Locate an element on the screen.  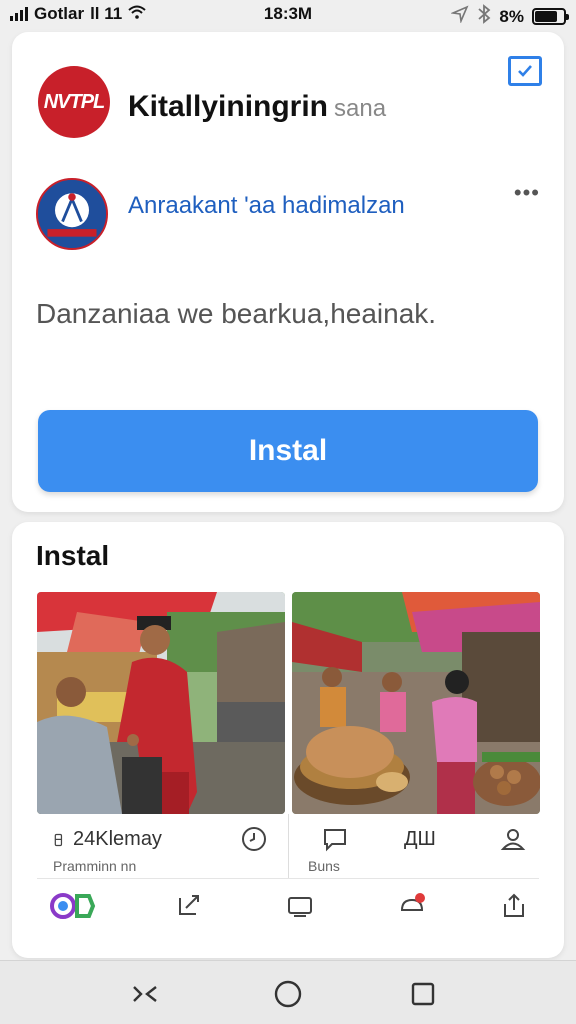
notification-icon is located at coordinates (412, 906).